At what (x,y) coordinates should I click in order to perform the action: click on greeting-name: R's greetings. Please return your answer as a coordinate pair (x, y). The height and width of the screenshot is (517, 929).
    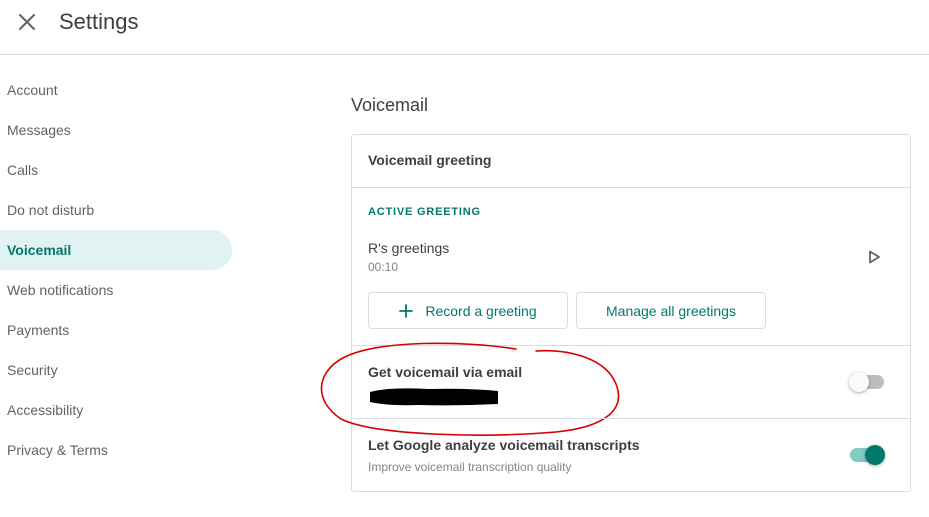
    Looking at the image, I should click on (409, 248).